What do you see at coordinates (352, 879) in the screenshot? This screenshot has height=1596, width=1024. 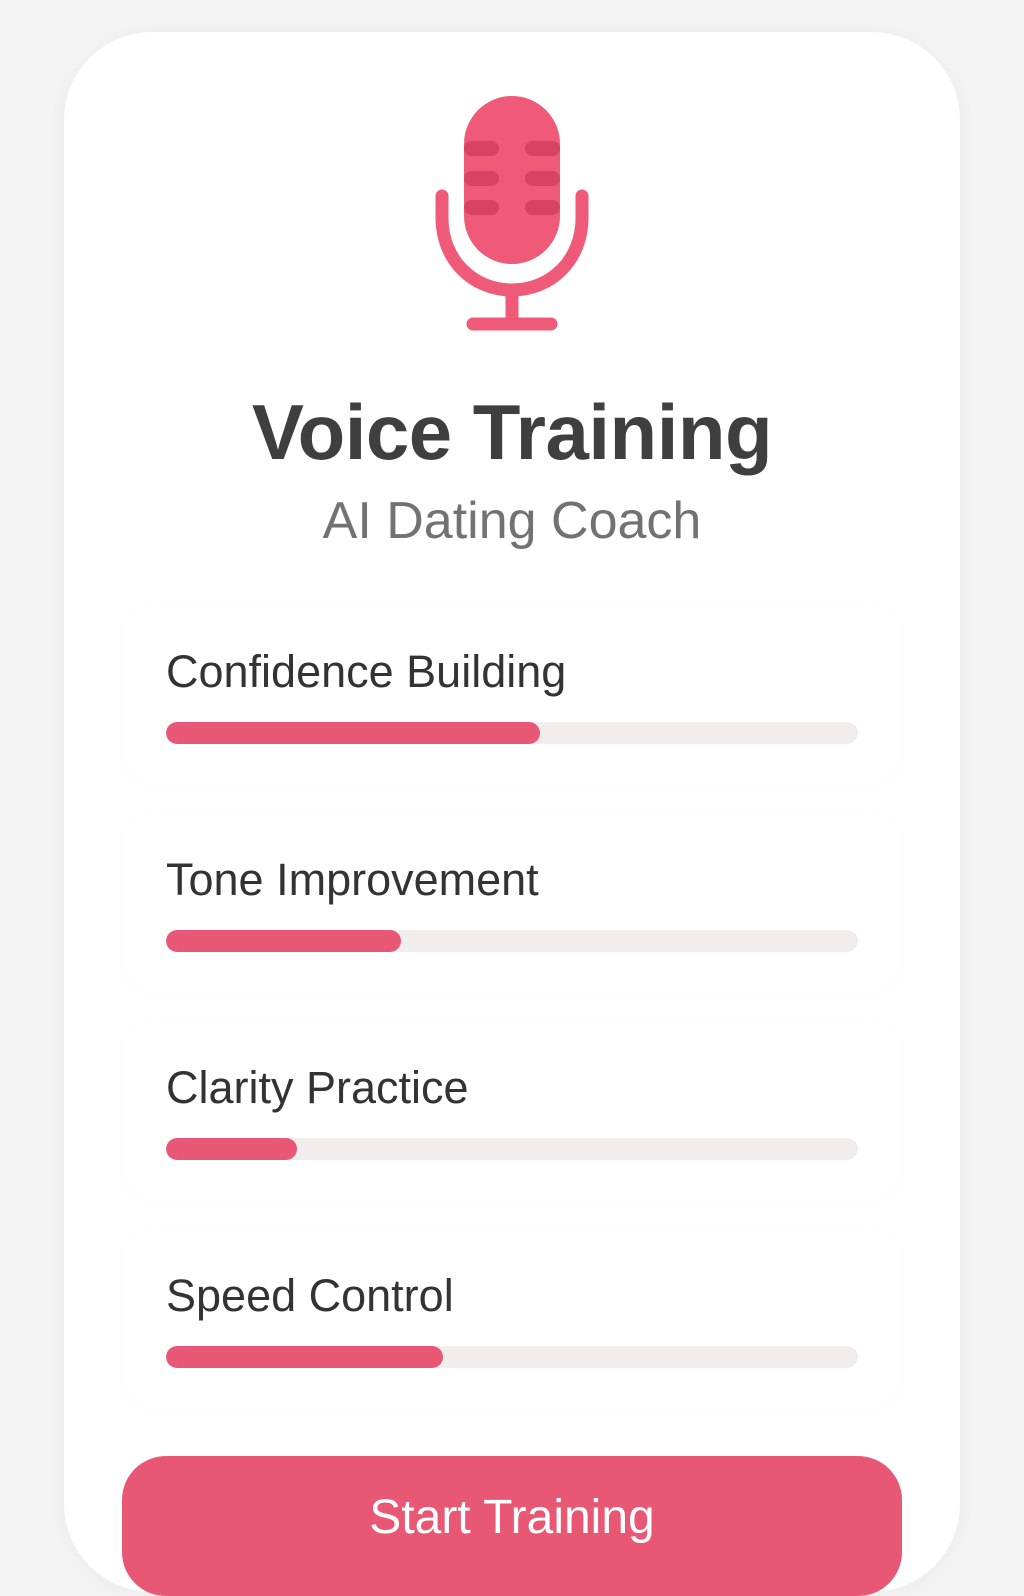 I see `skill-label: Tone Improvement` at bounding box center [352, 879].